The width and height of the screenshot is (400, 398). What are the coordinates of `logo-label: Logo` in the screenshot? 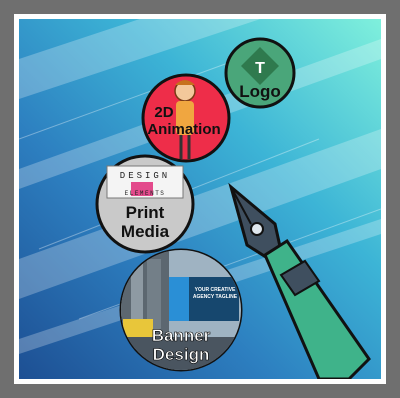 It's located at (260, 91).